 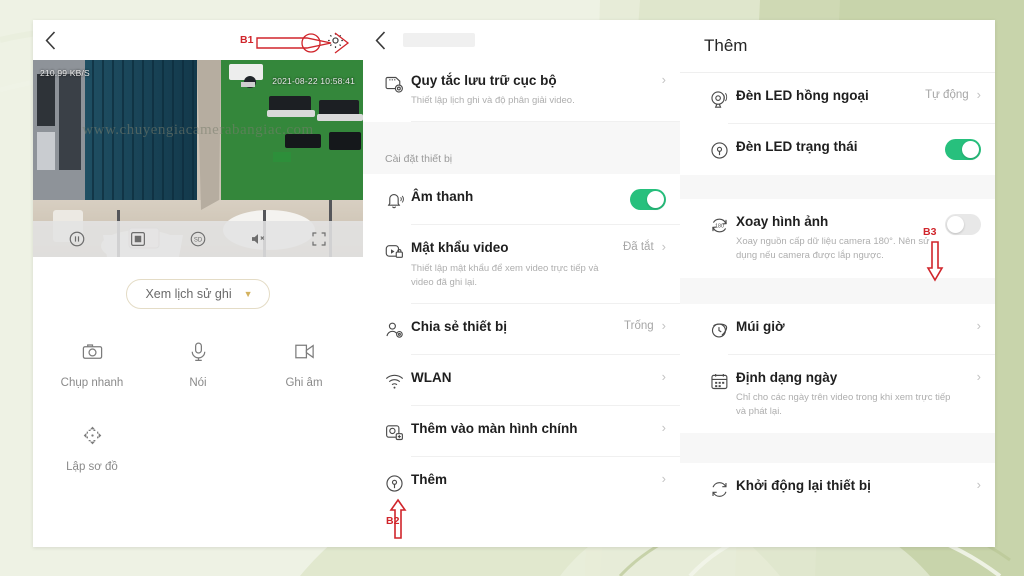 What do you see at coordinates (802, 95) in the screenshot?
I see `row-title: Đèn LED hồng ngoại` at bounding box center [802, 95].